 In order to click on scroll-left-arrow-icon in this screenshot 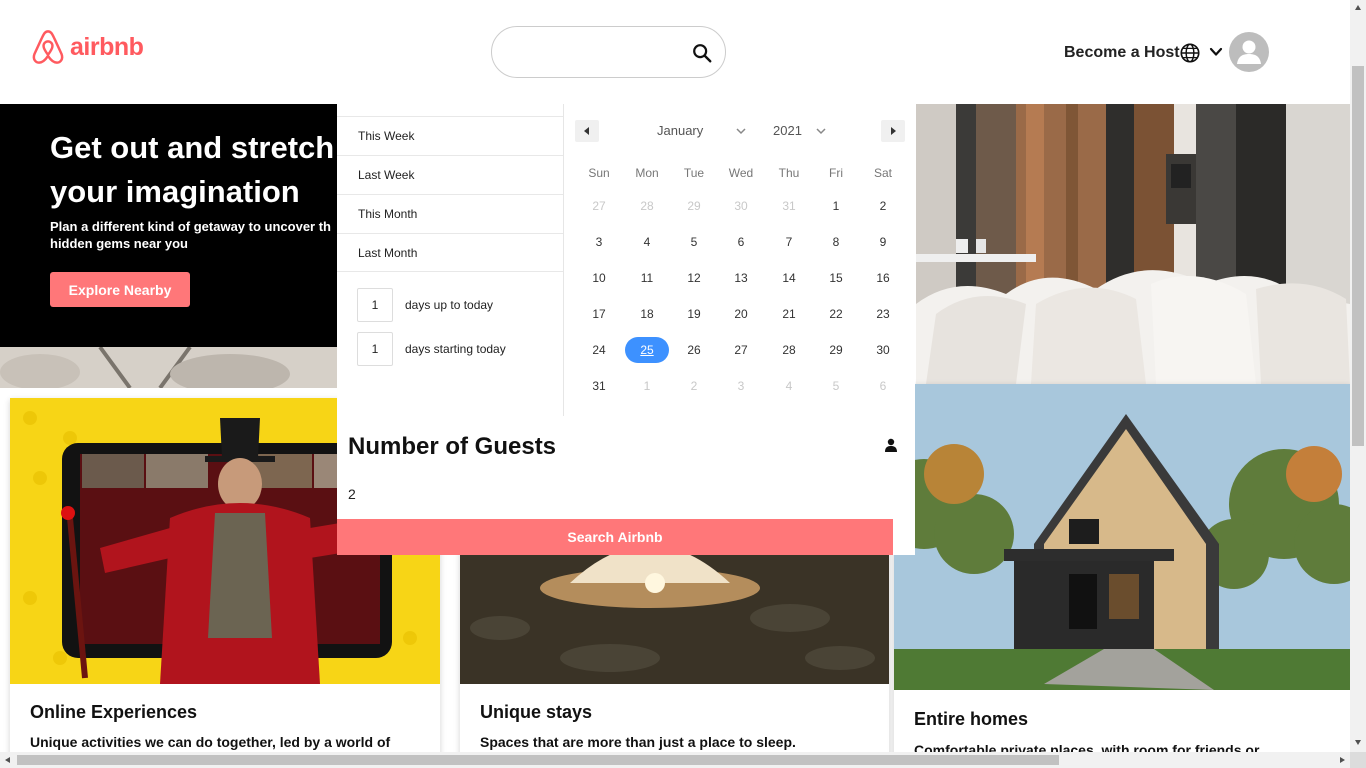, I will do `click(8, 760)`.